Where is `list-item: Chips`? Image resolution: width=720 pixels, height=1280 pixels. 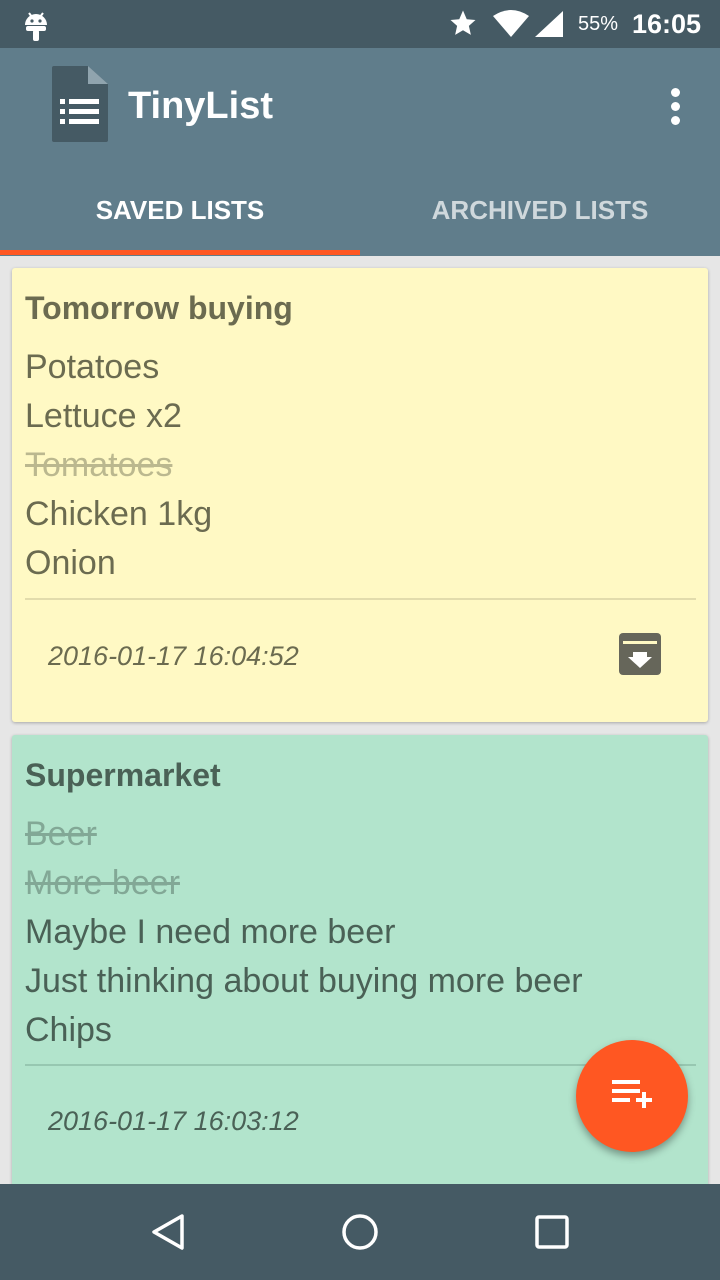
list-item: Chips is located at coordinates (68, 1030).